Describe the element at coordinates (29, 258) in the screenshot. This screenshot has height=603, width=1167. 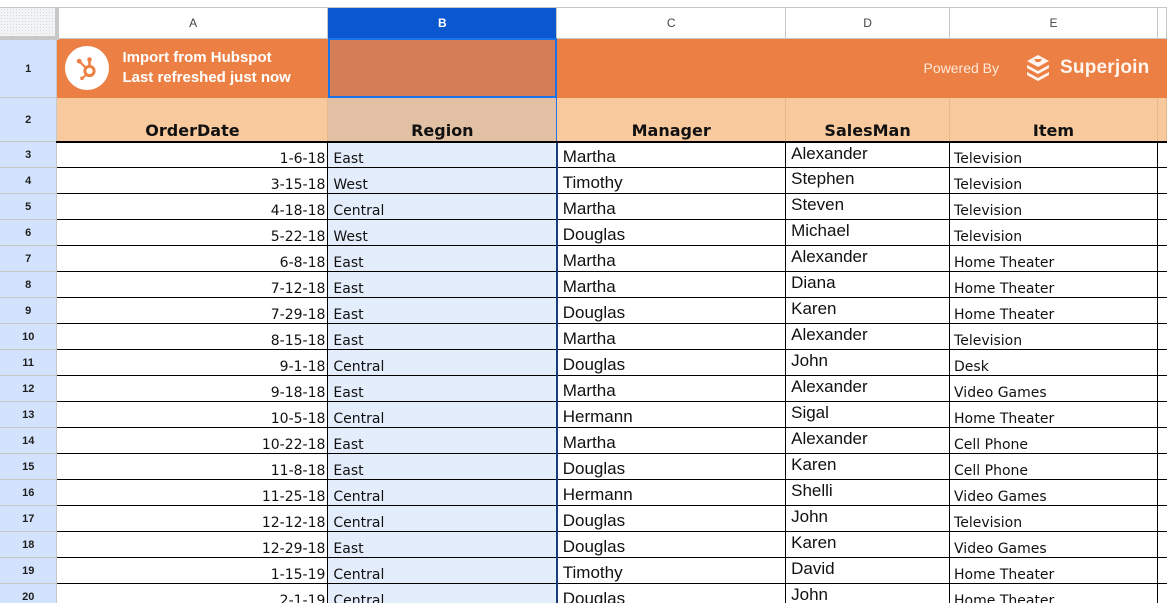
I see `row-header: 7` at that location.